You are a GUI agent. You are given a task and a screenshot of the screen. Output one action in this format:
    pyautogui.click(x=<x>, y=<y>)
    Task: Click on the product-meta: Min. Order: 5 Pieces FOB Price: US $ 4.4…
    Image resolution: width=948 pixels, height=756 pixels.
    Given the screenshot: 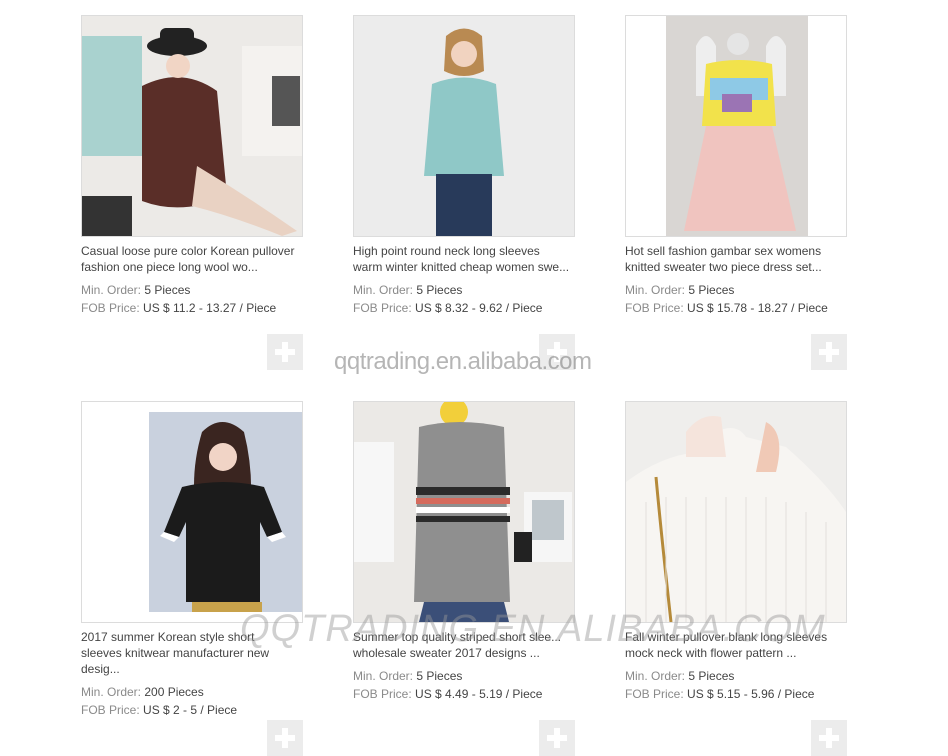 What is the action you would take?
    pyautogui.click(x=464, y=685)
    